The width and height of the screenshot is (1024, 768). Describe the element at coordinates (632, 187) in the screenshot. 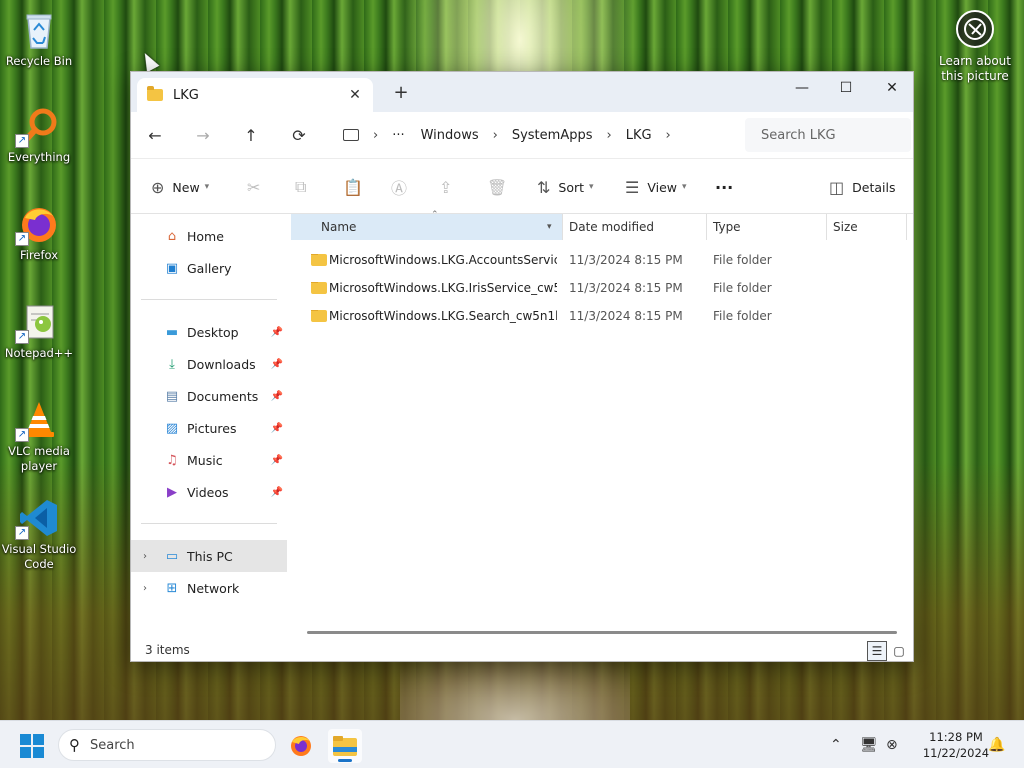

I see `view-lines-icon: ☰` at that location.